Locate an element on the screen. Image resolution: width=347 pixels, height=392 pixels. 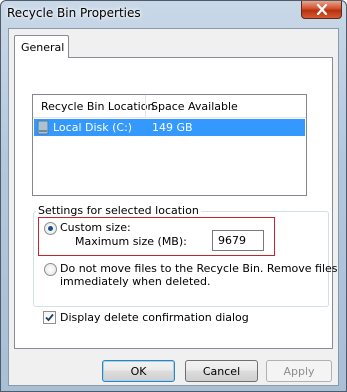
list-header: Recycle Bin Location Space Available is located at coordinates (169, 106).